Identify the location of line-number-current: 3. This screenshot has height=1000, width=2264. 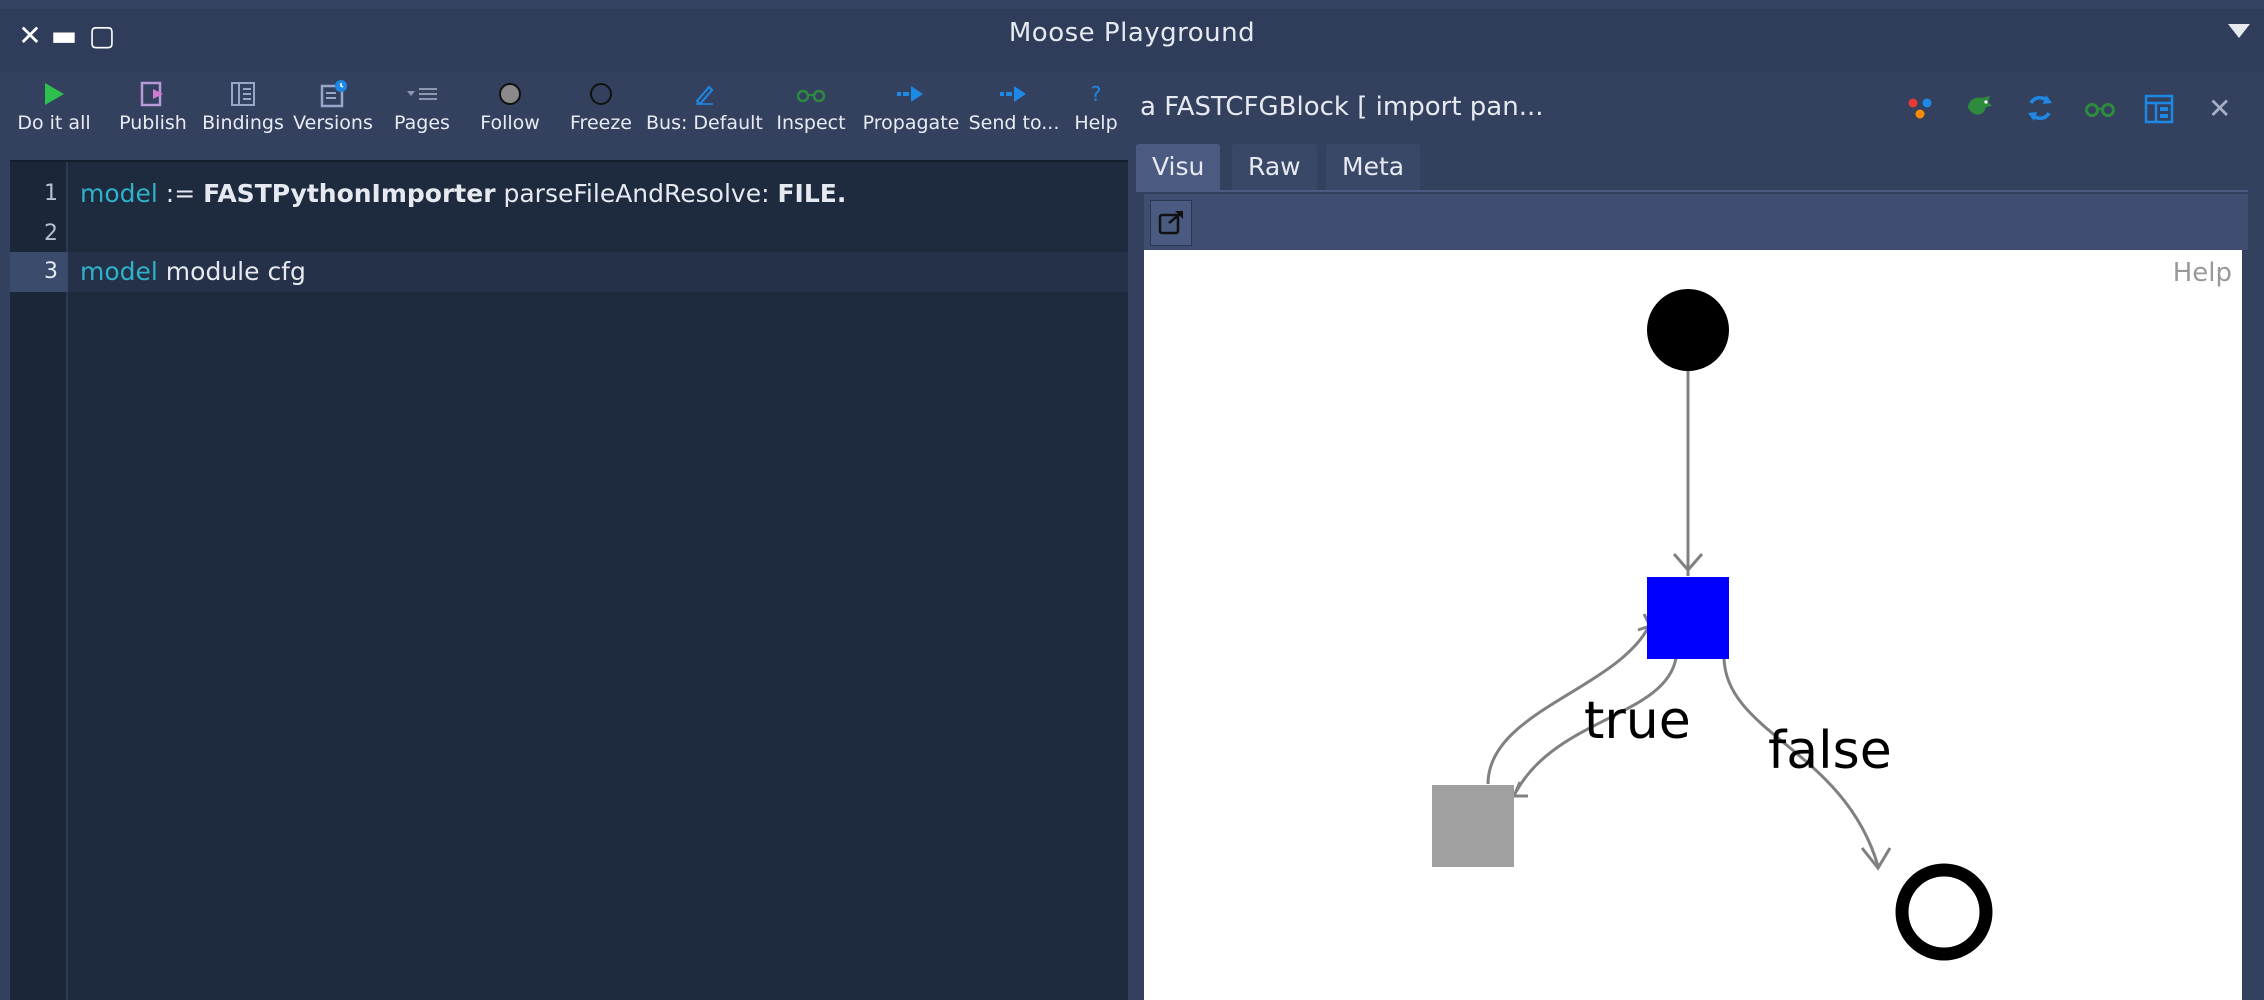
(39, 272).